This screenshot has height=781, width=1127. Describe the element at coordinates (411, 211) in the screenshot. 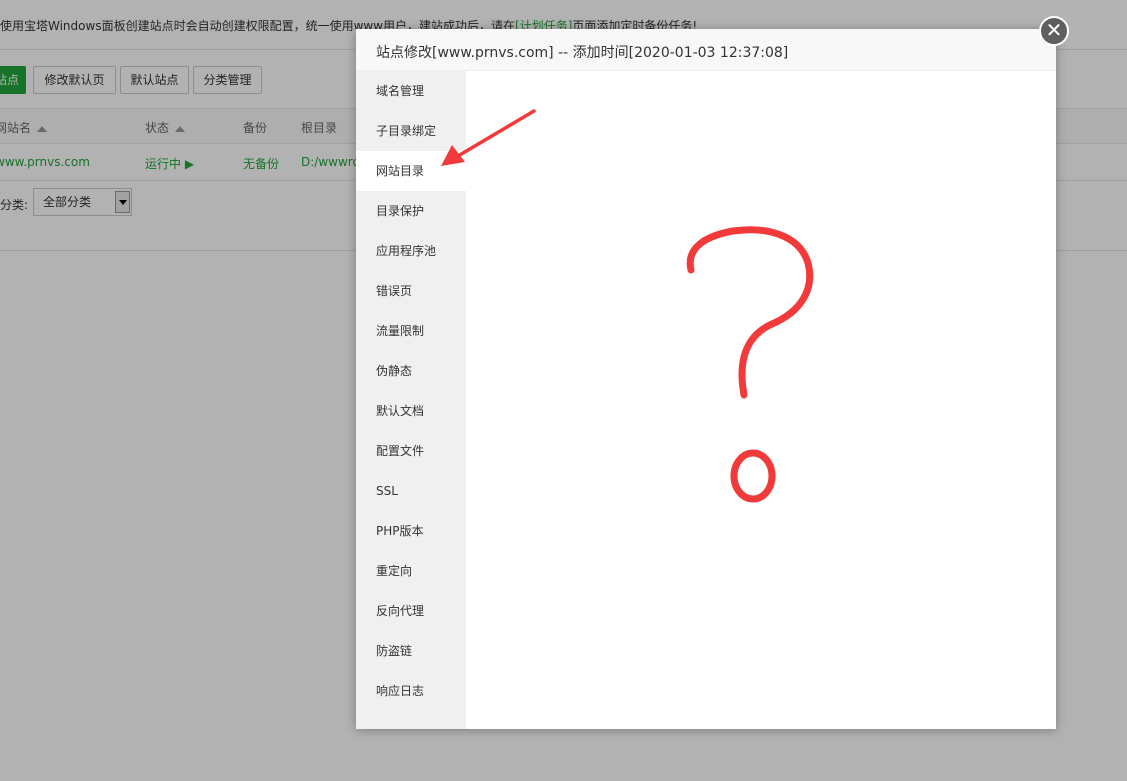

I see `menu-item: 目录保护` at that location.